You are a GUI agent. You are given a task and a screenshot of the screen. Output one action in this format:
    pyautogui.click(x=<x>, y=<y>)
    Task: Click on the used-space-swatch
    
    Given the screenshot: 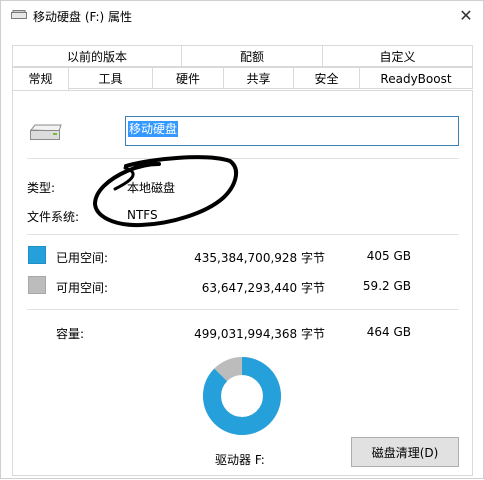 What is the action you would take?
    pyautogui.click(x=37, y=255)
    